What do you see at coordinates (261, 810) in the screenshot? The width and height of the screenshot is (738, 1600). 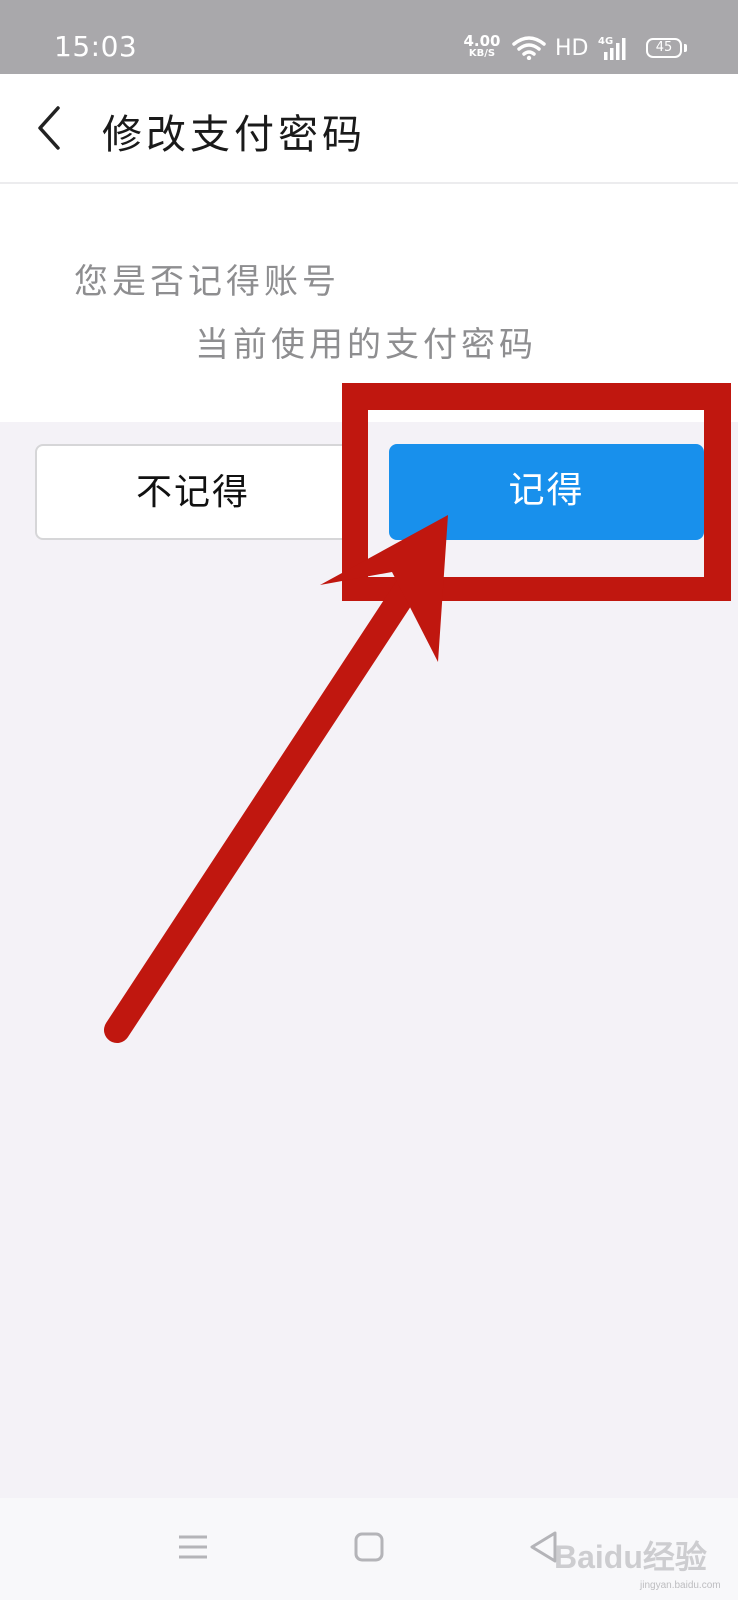 I see `annotation-arrow-shaft` at bounding box center [261, 810].